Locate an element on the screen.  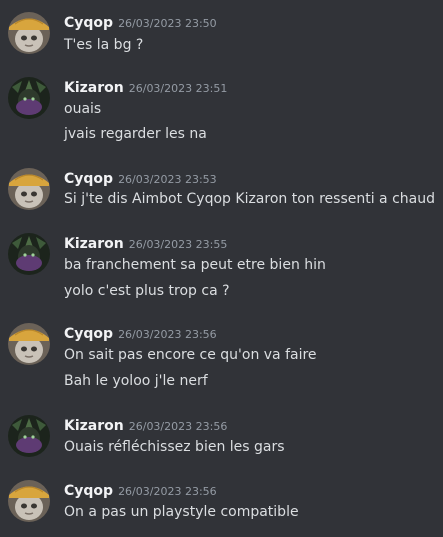
message-text: ouais is located at coordinates (83, 109).